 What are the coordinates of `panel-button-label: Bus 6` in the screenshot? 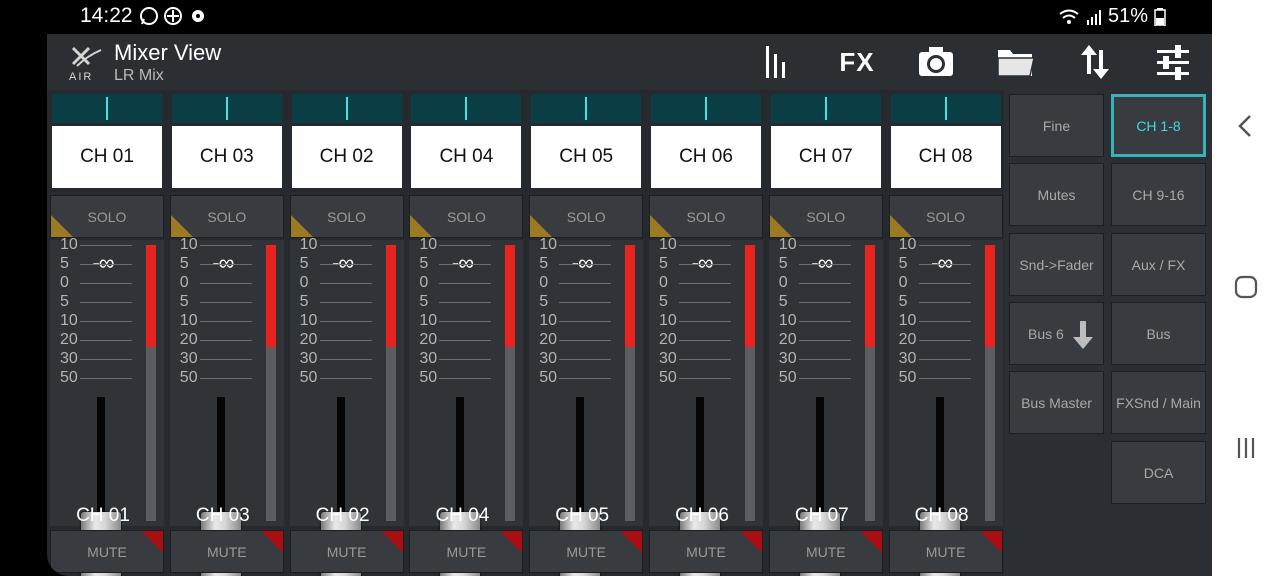 It's located at (1046, 333).